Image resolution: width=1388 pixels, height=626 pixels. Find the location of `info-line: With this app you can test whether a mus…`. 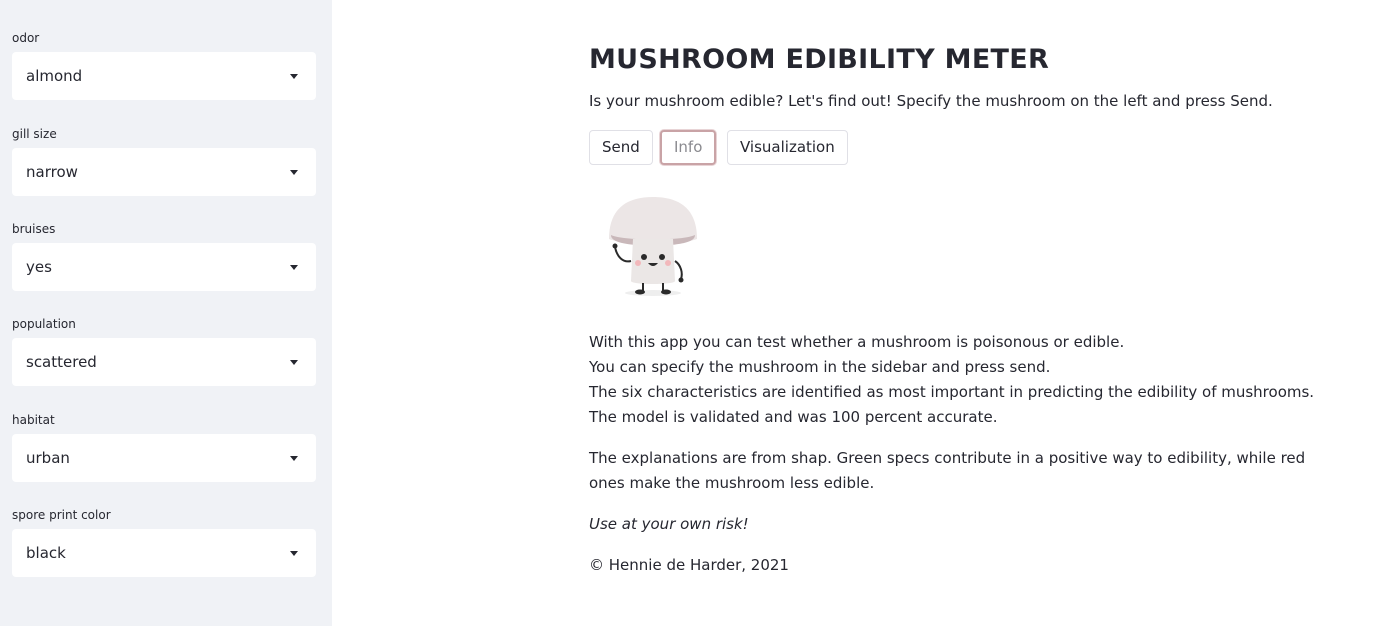

info-line: With this app you can test whether a mus… is located at coordinates (857, 342).